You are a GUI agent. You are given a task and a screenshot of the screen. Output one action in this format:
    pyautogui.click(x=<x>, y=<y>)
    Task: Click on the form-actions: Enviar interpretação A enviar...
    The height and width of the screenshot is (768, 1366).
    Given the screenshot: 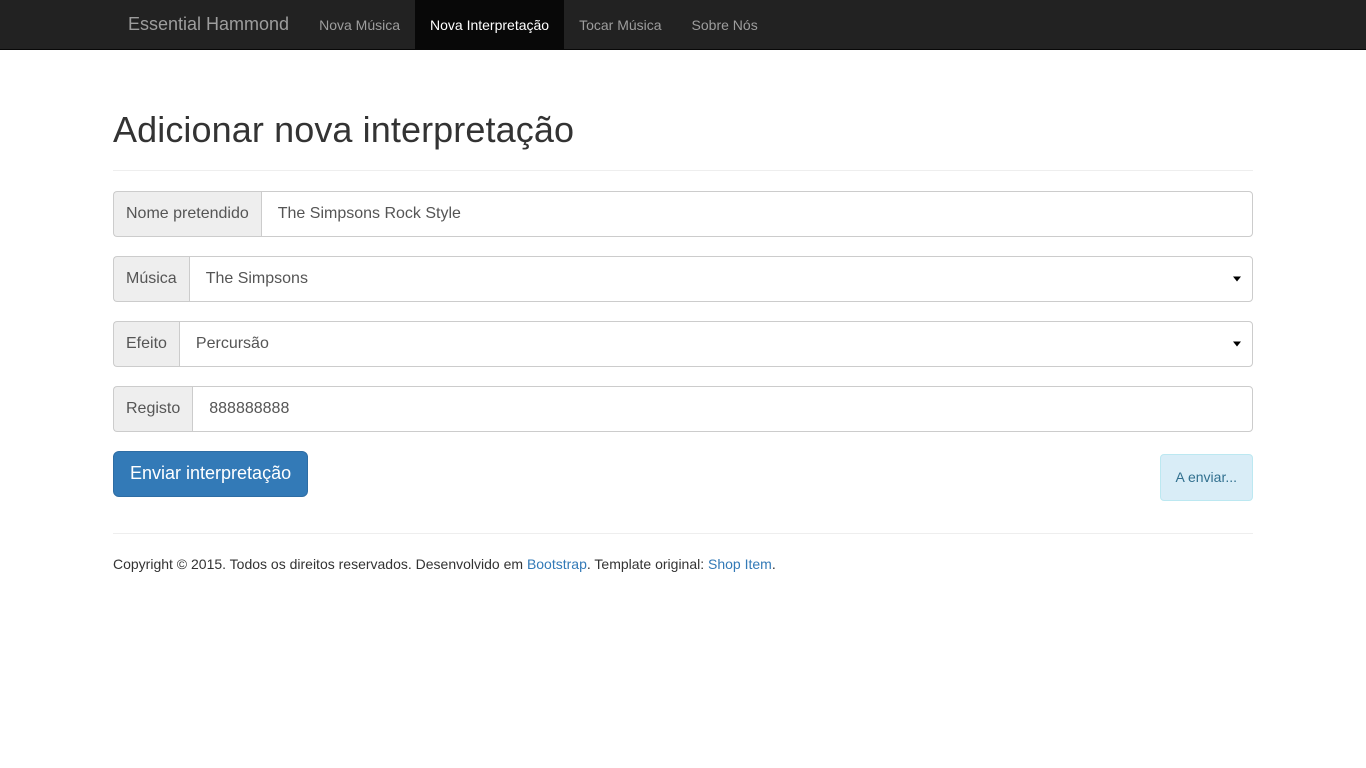 What is the action you would take?
    pyautogui.click(x=683, y=476)
    